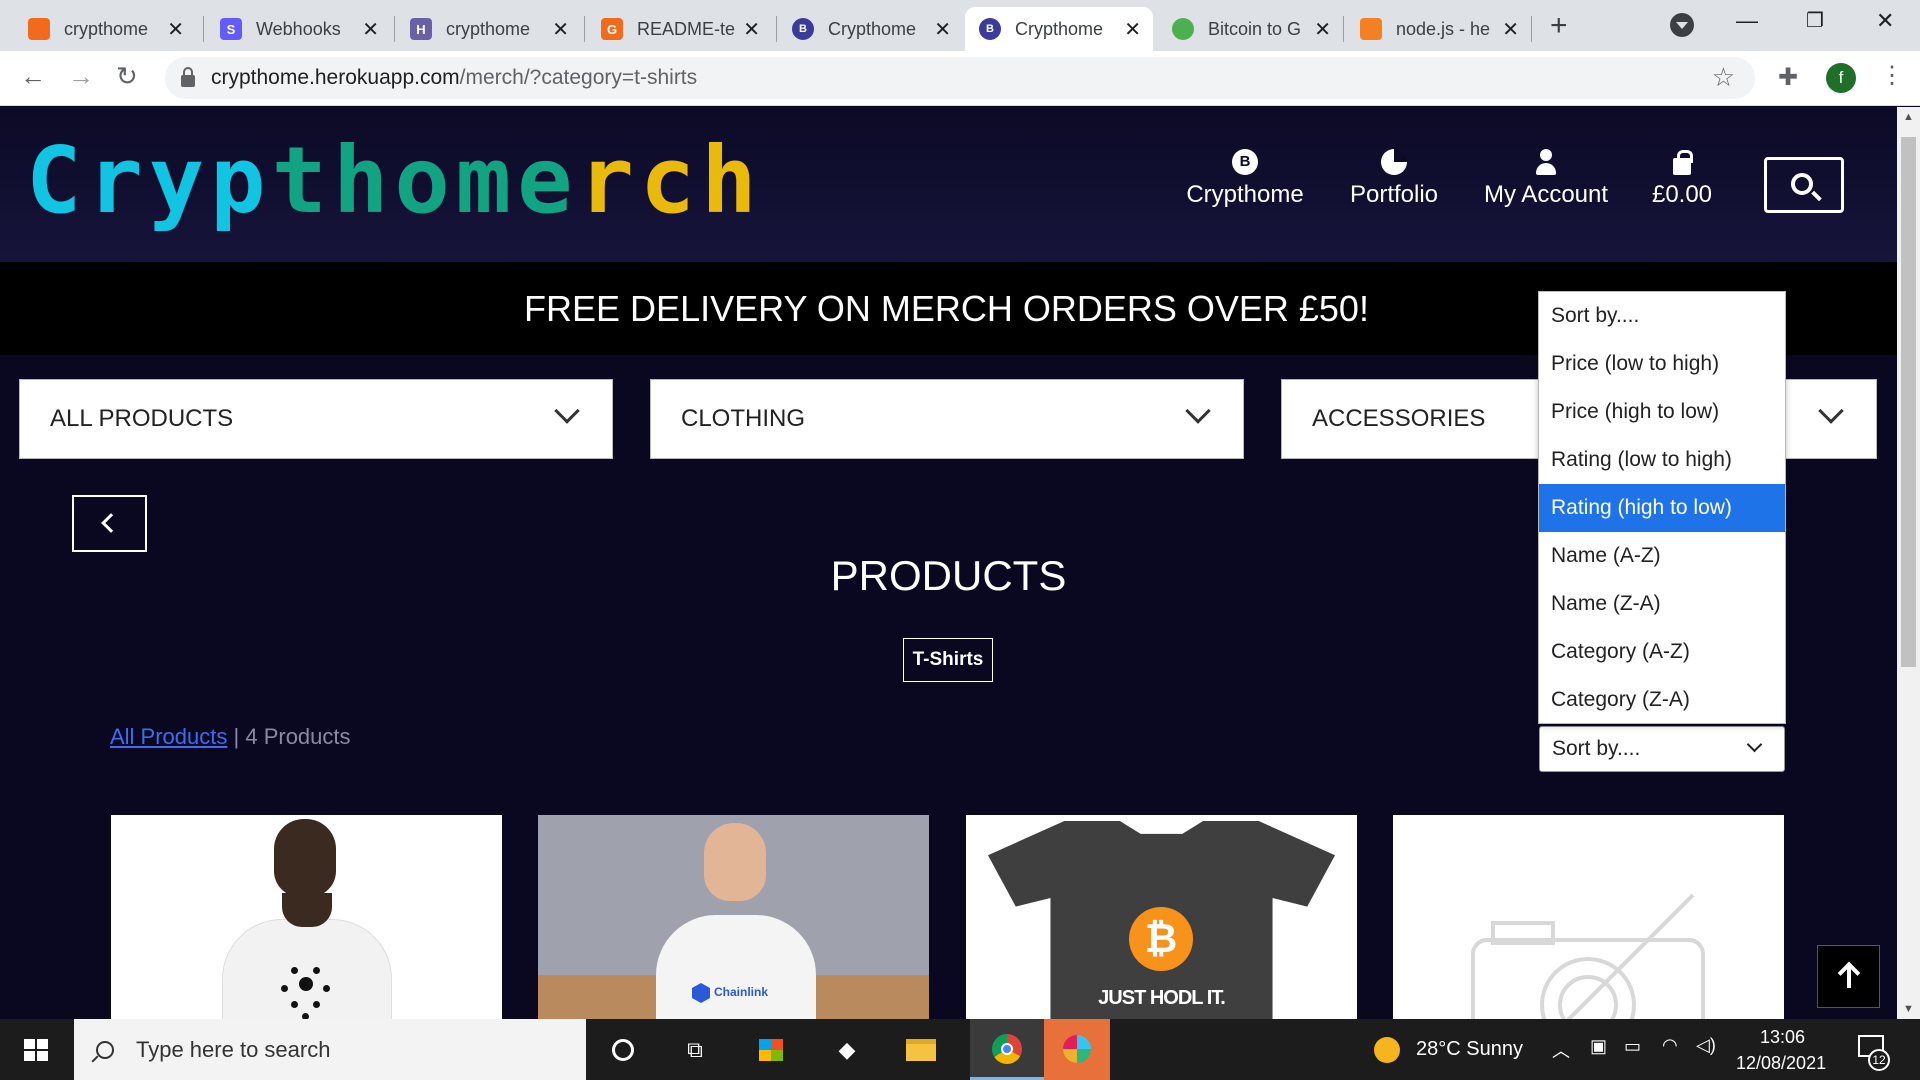  What do you see at coordinates (81, 76) in the screenshot?
I see `forward-arrow-icon: →` at bounding box center [81, 76].